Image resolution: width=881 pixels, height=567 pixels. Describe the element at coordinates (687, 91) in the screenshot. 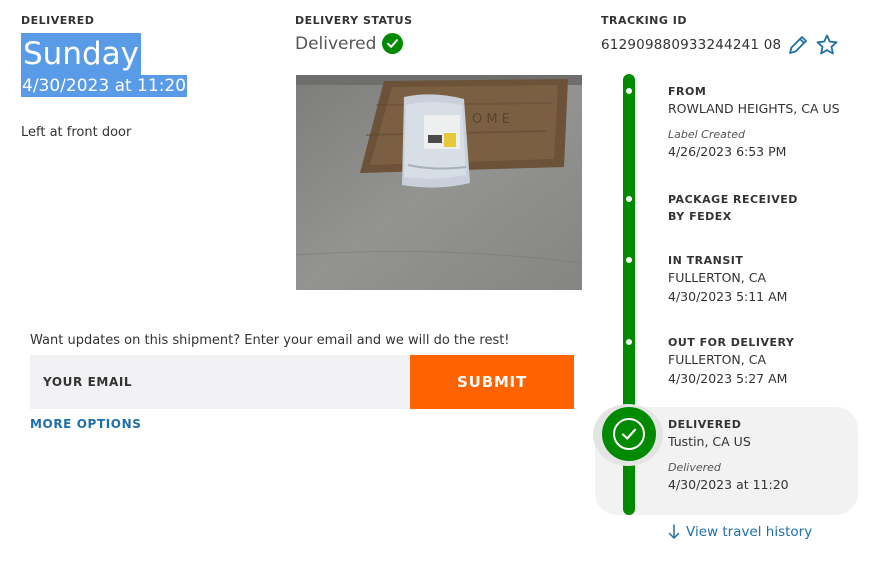

I see `timeline-event-title: FROM` at that location.